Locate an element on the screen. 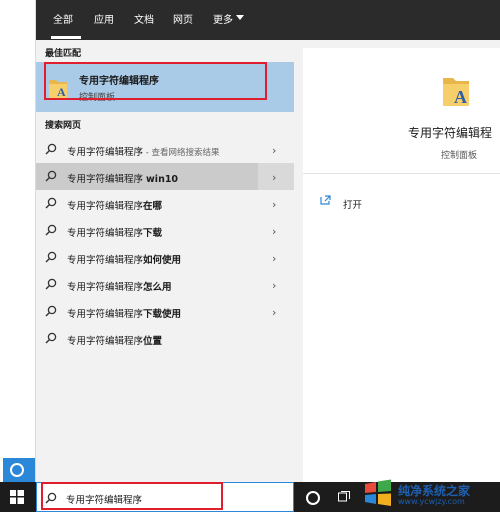  tab-web: 网页 is located at coordinates (183, 18).